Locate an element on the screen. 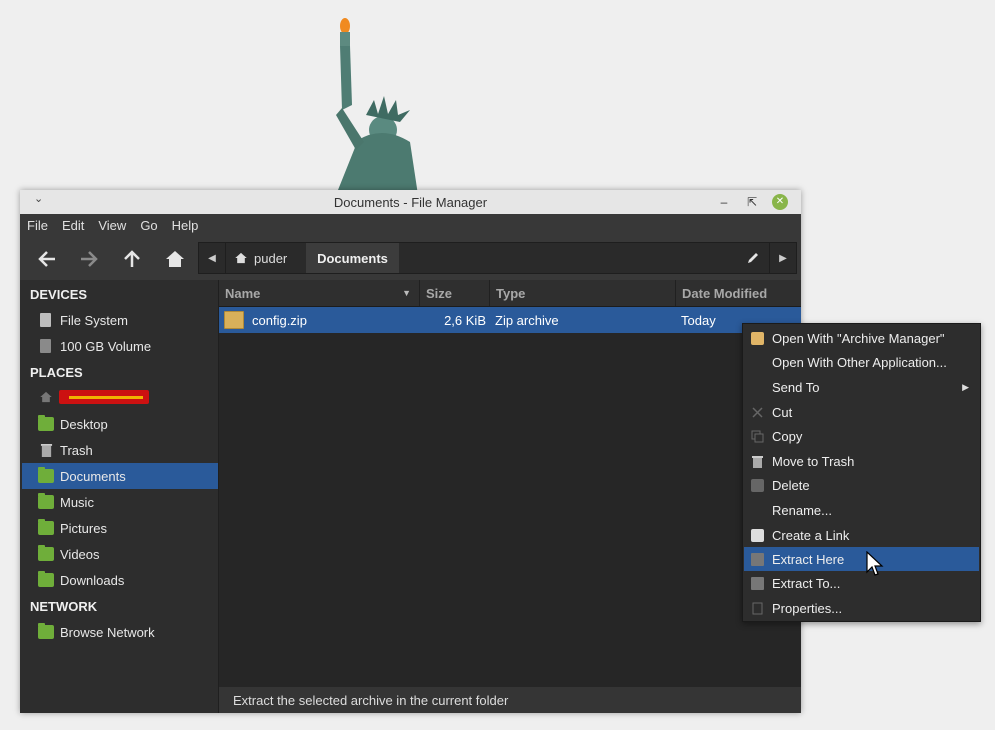 This screenshot has height=730, width=995. menu-delete: Delete is located at coordinates (861, 485).